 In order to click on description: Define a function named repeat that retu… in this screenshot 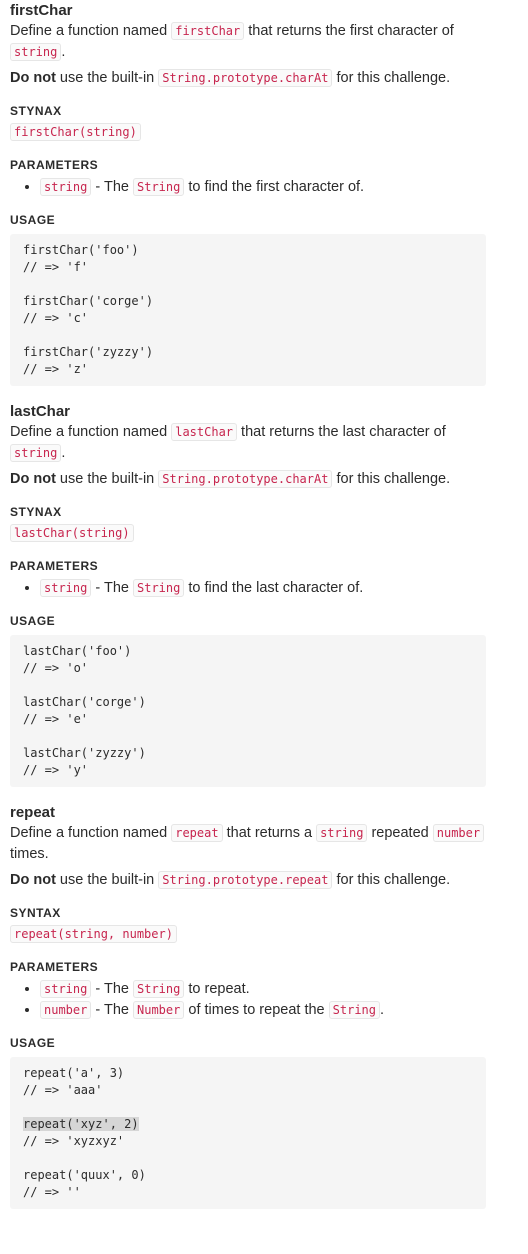, I will do `click(264, 844)`.